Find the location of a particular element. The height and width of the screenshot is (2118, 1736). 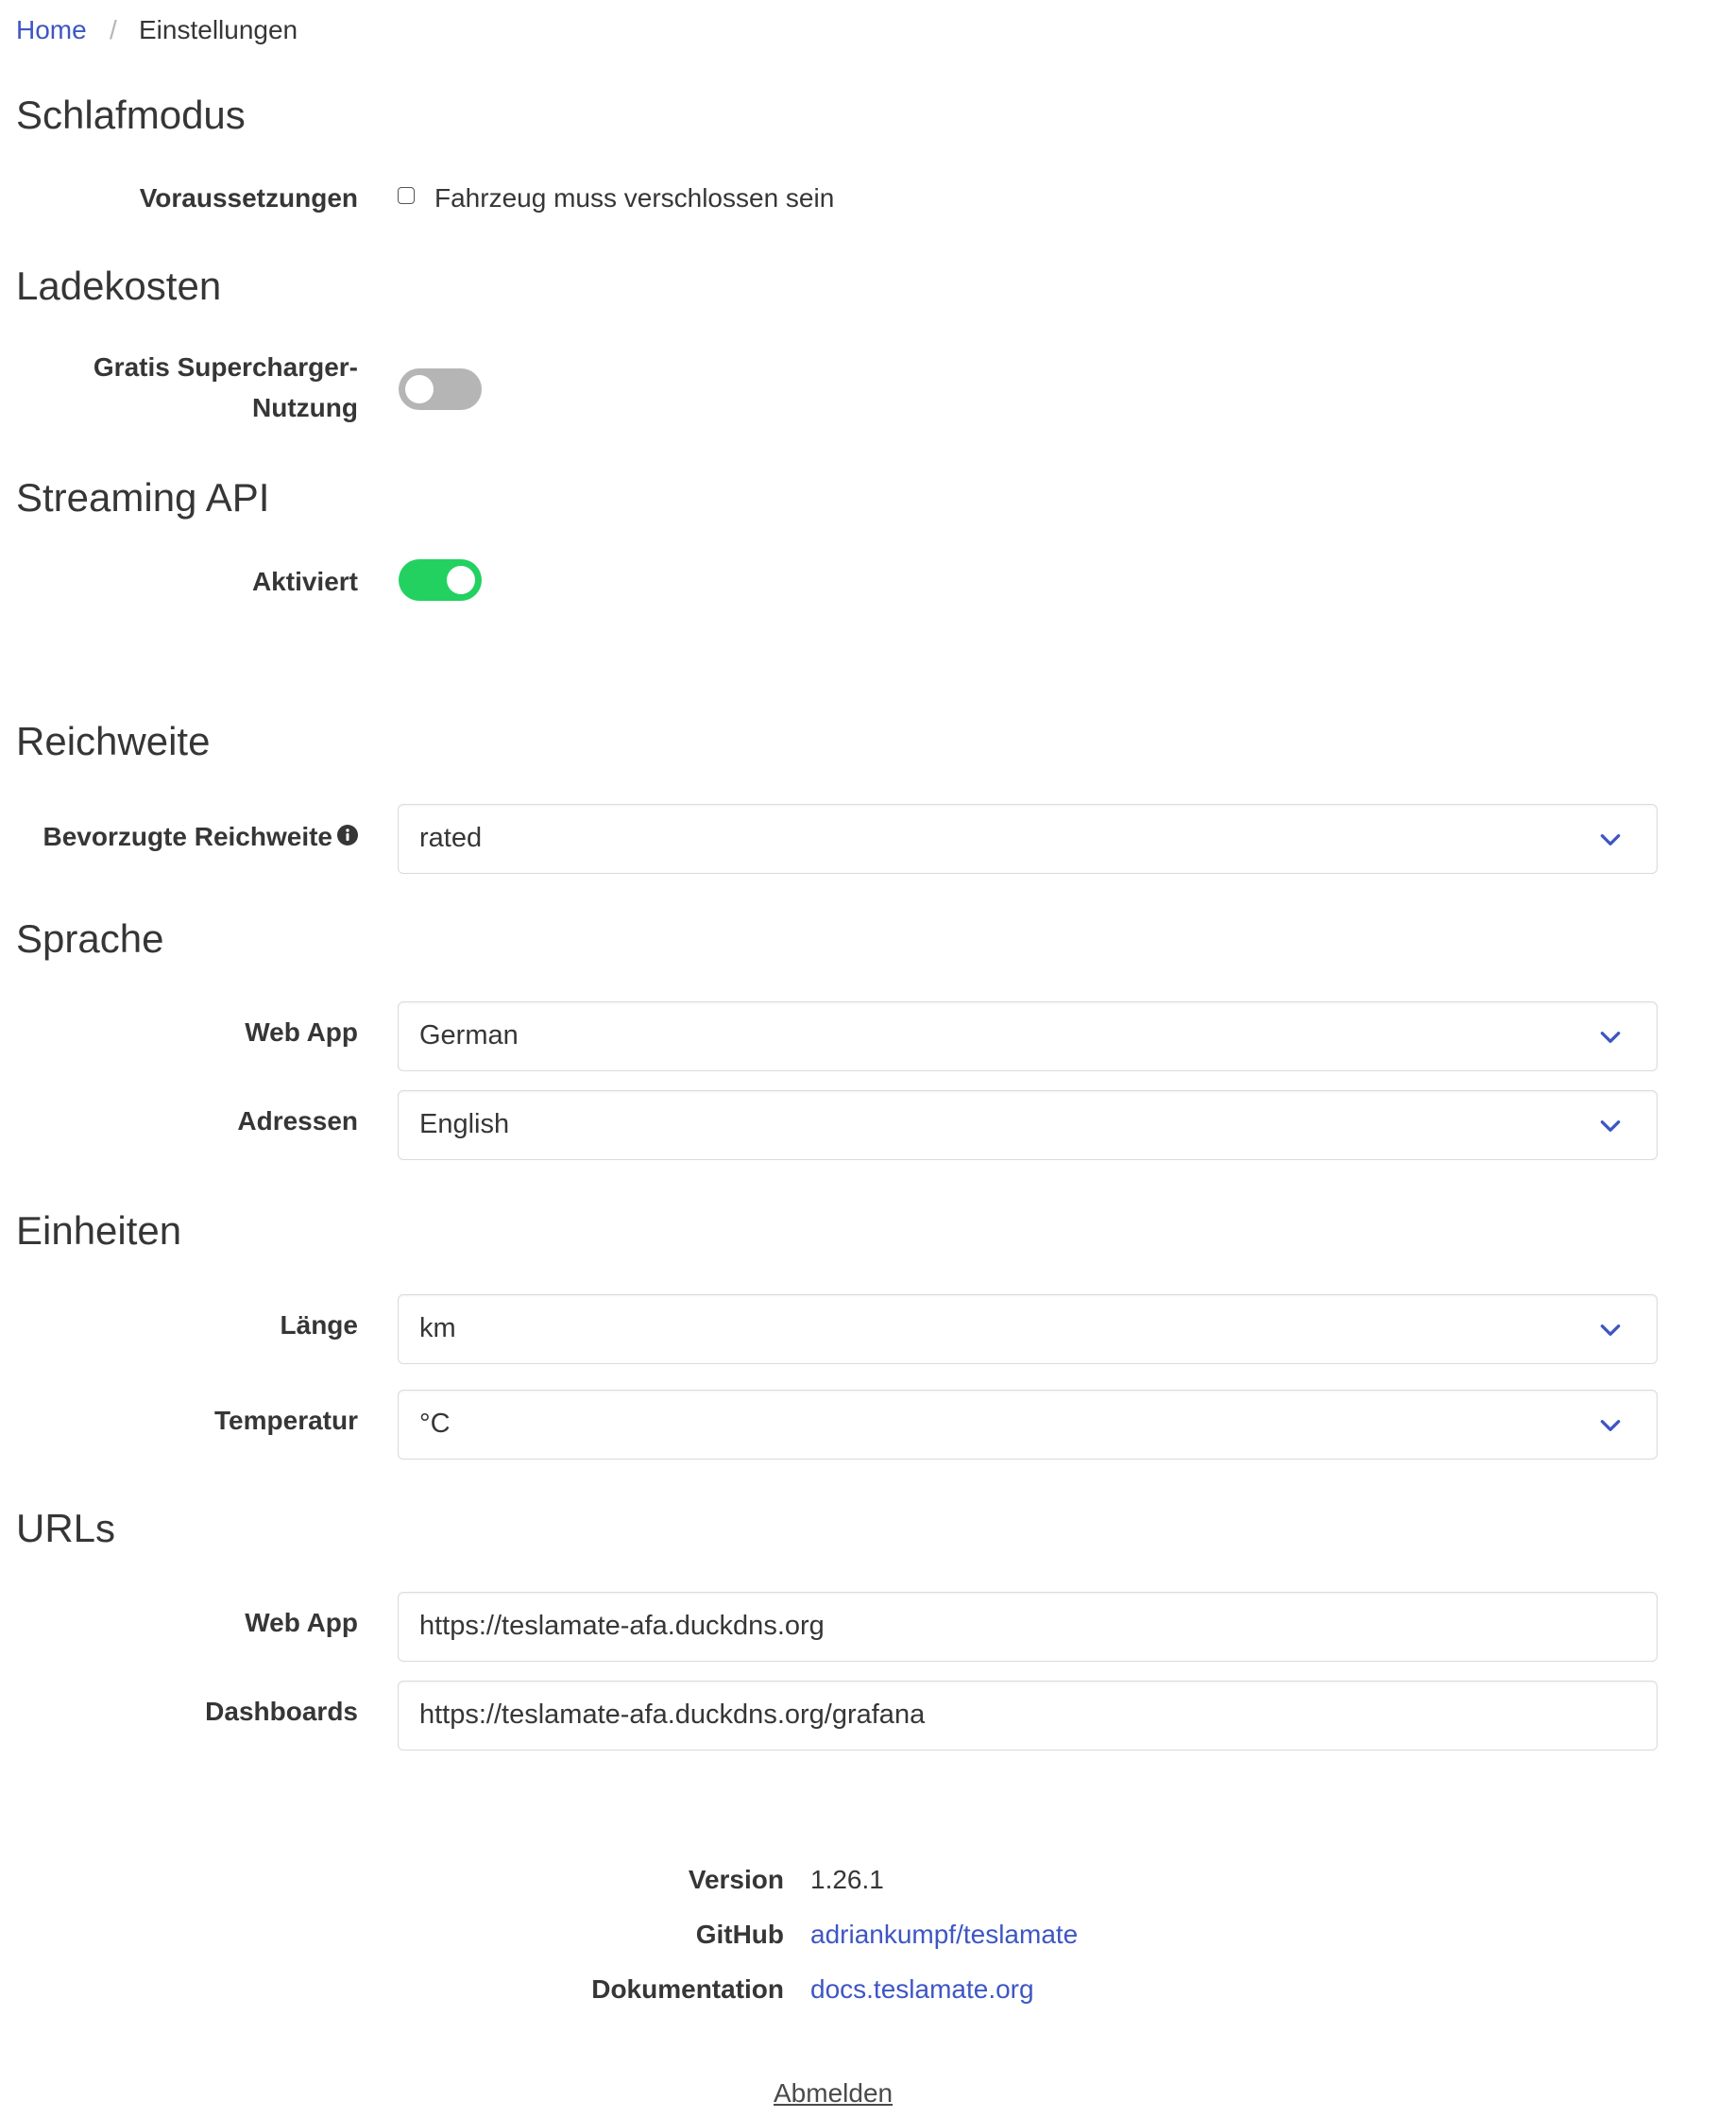

vehicle-locked-checkbox is located at coordinates (407, 196).